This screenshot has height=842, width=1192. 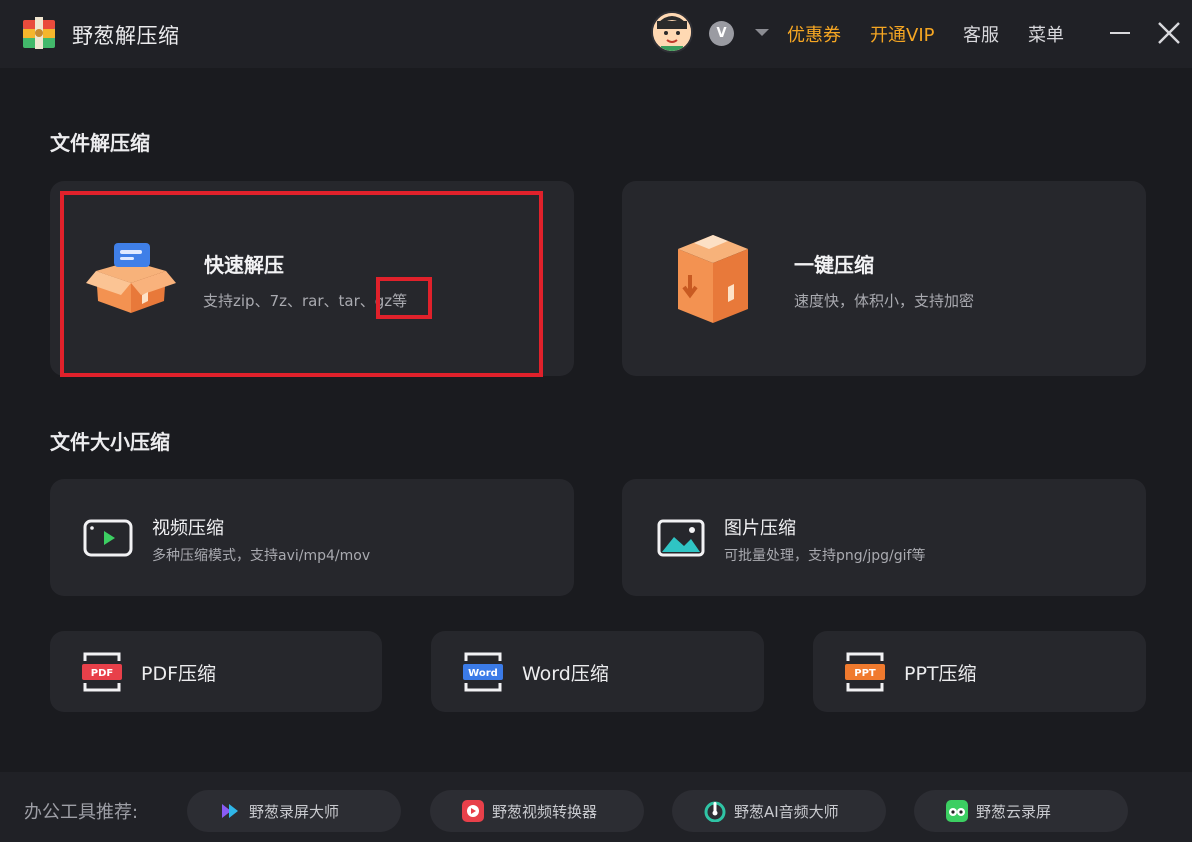 What do you see at coordinates (565, 674) in the screenshot?
I see `word-compress-title: Word压缩` at bounding box center [565, 674].